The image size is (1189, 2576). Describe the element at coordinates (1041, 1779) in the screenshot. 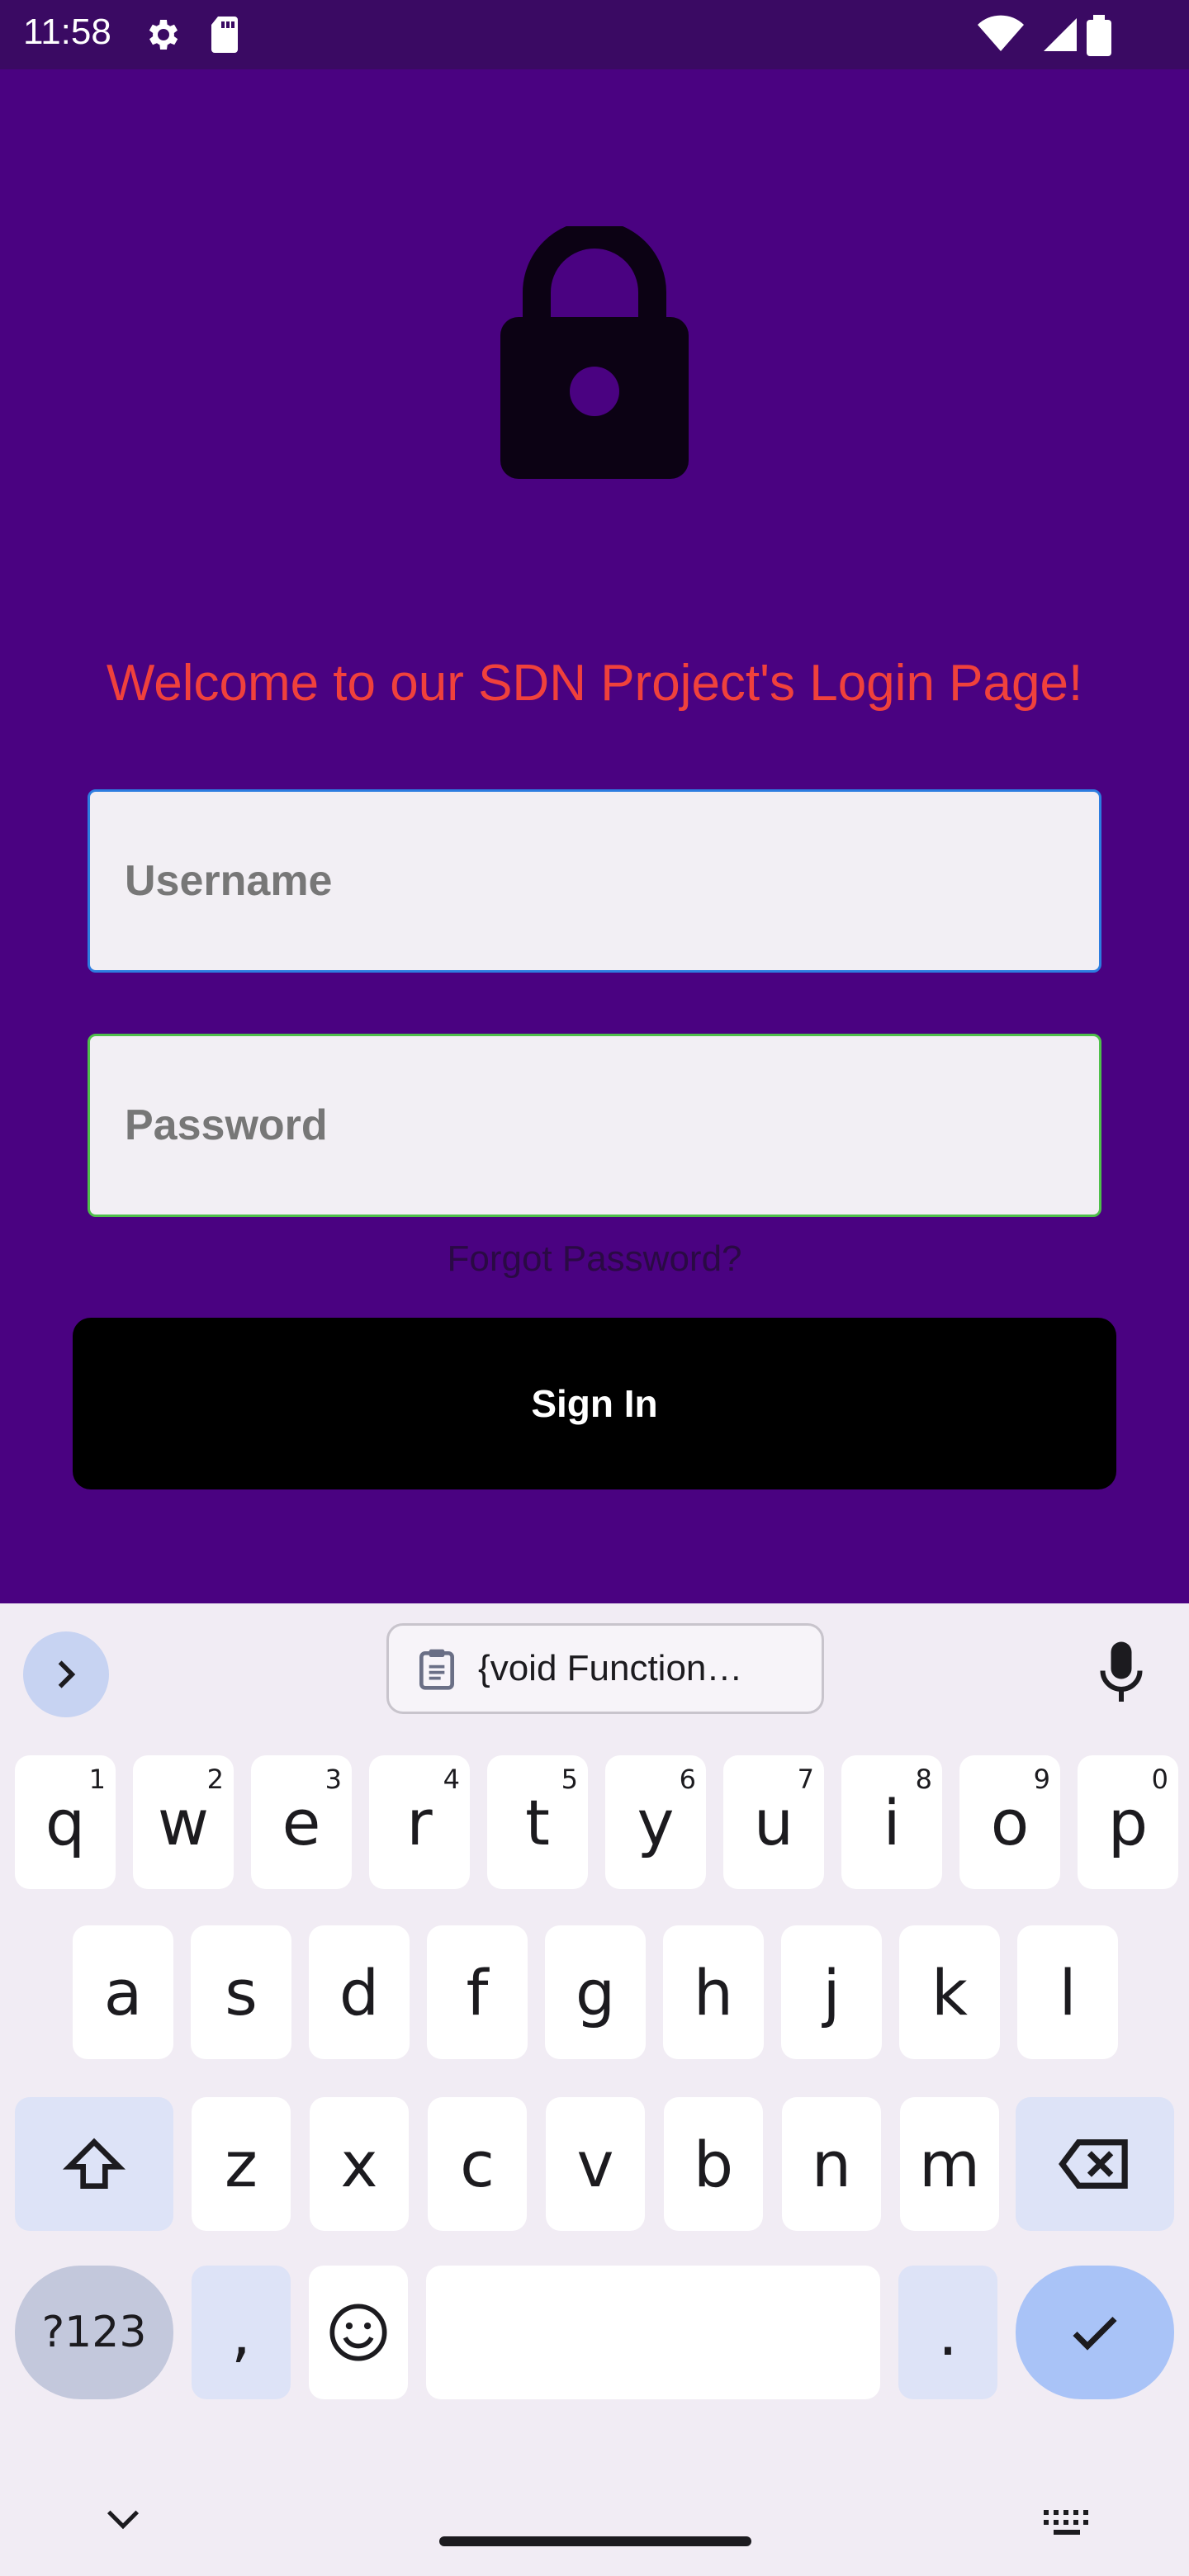

I see `key-number-hint: 9` at that location.